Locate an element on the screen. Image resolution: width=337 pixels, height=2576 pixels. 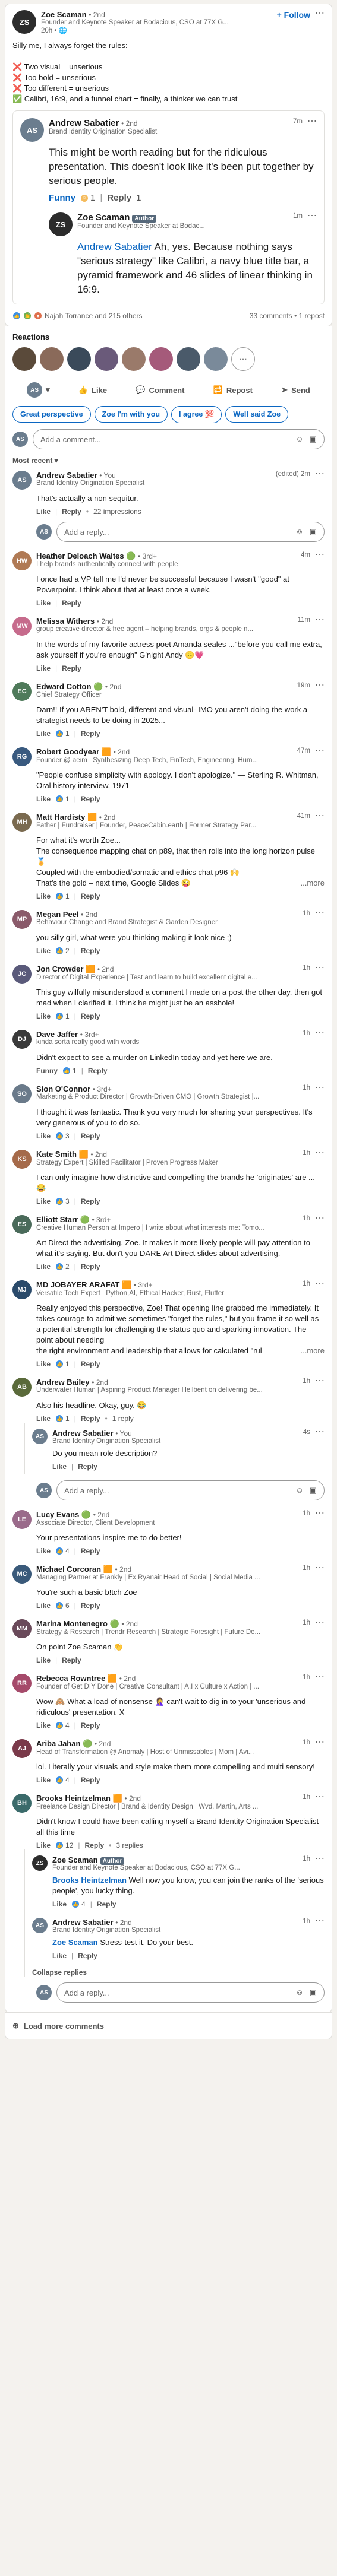
nested-more-icon: ⋯ is located at coordinates (312, 216).